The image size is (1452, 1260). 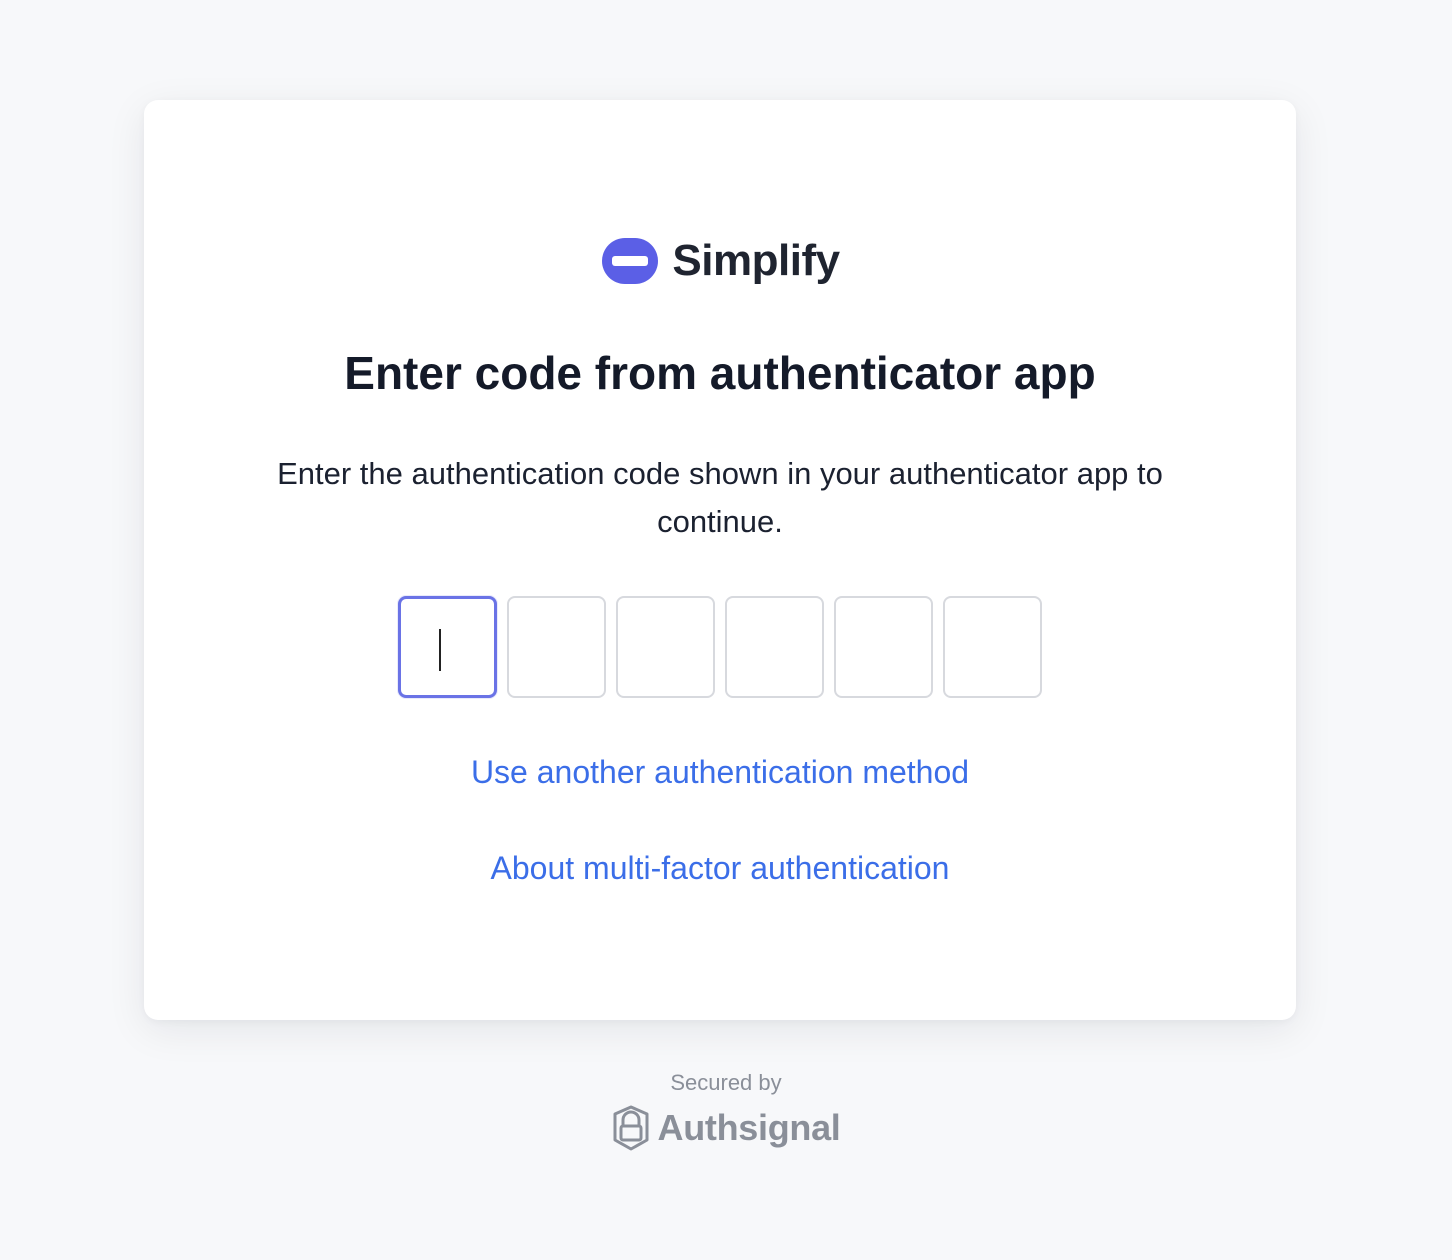 What do you see at coordinates (749, 1127) in the screenshot?
I see `provider-name: Authsignal` at bounding box center [749, 1127].